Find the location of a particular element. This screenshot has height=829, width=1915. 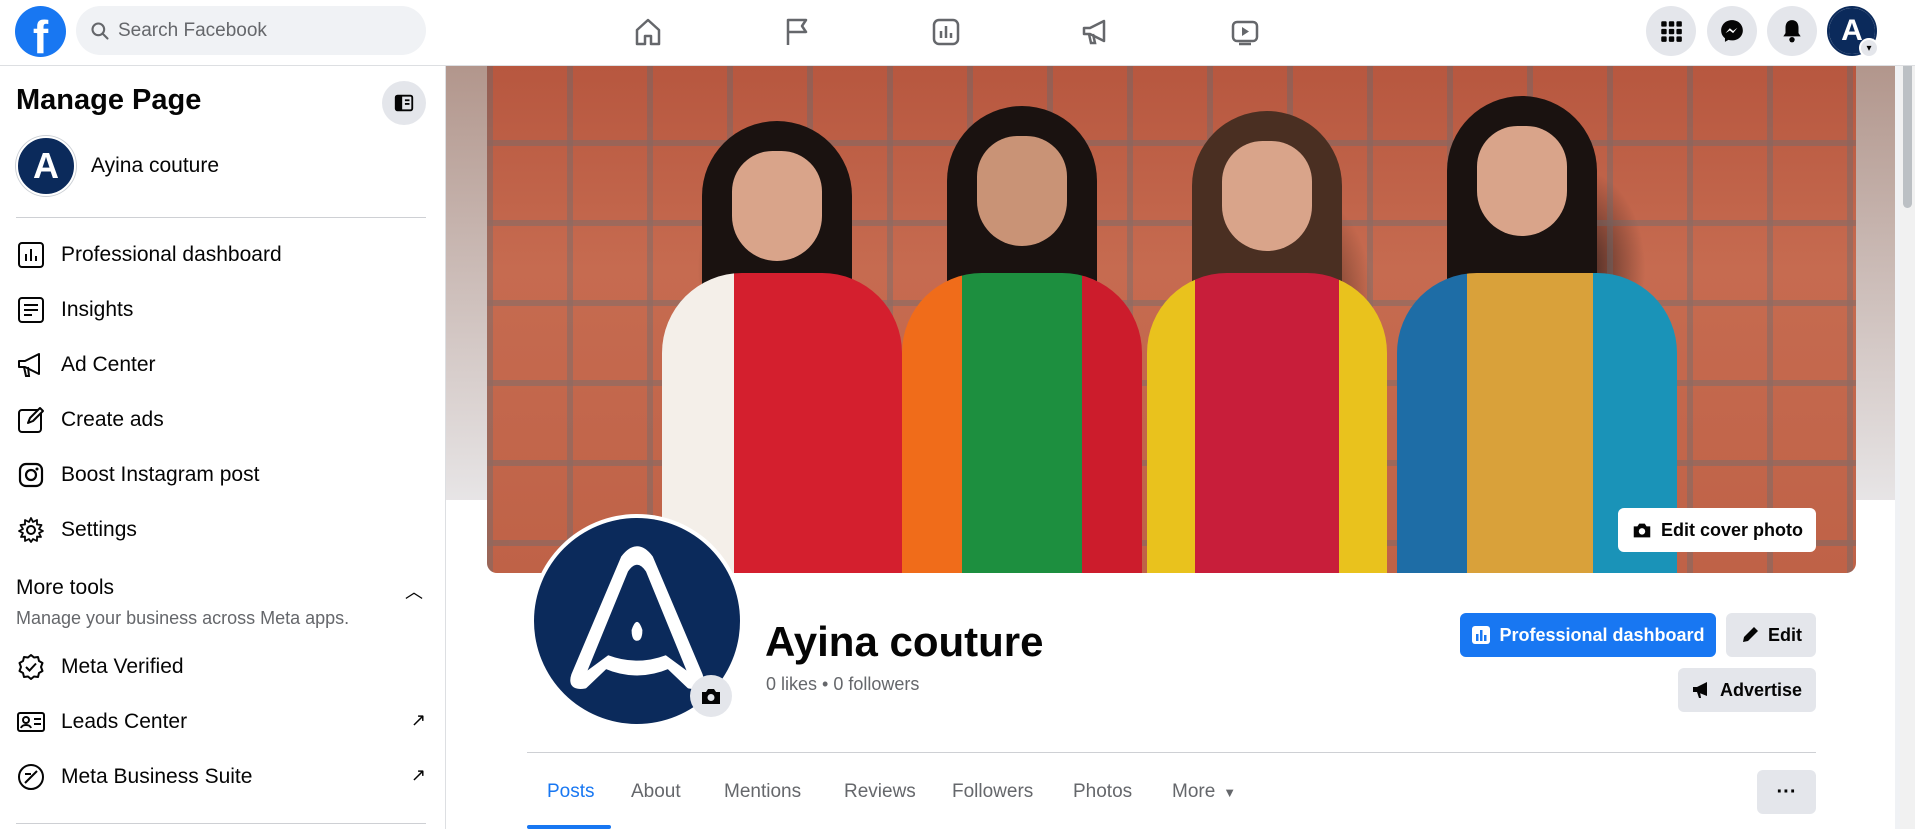

caret-down-icon: ▼ is located at coordinates (1230, 792).